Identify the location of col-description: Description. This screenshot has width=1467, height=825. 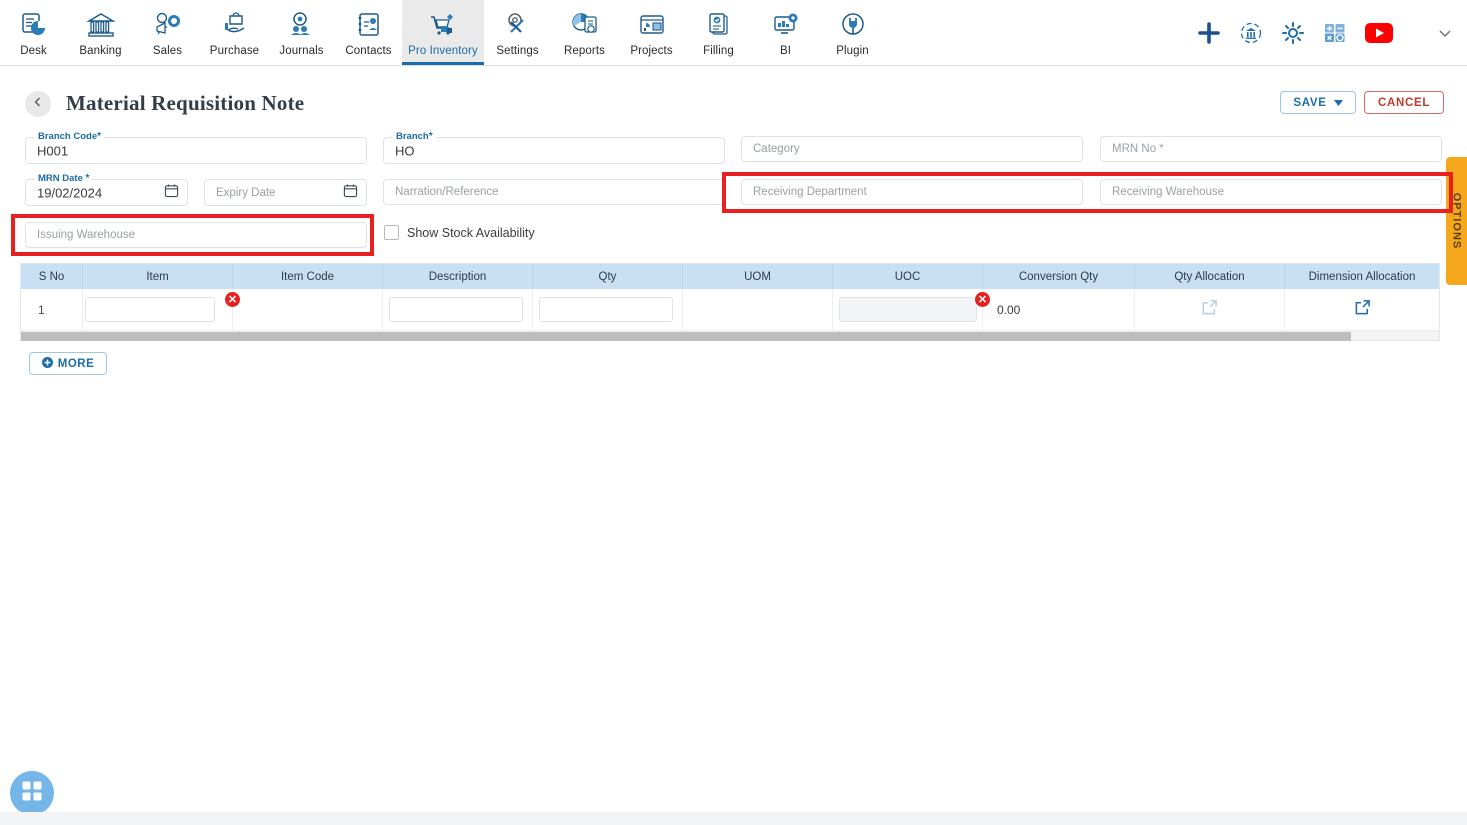
(458, 276).